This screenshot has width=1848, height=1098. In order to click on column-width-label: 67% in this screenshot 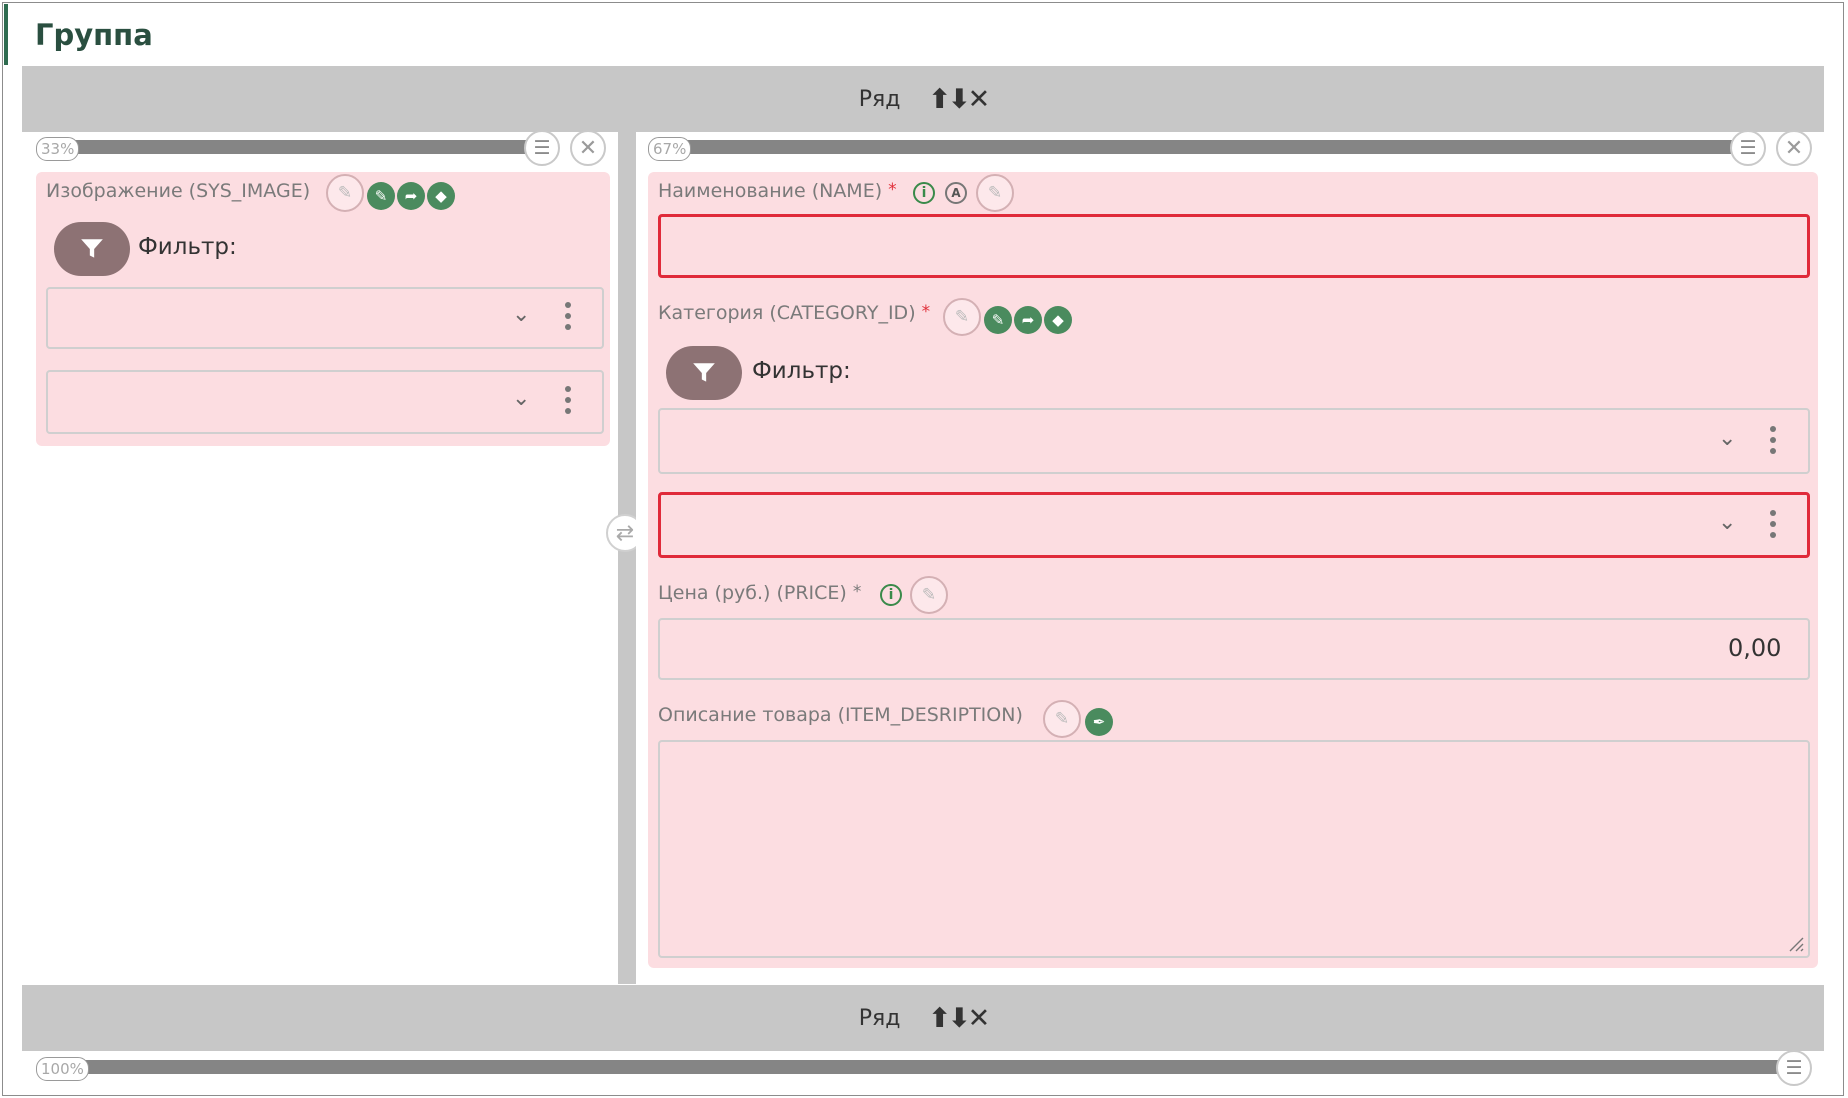, I will do `click(670, 149)`.